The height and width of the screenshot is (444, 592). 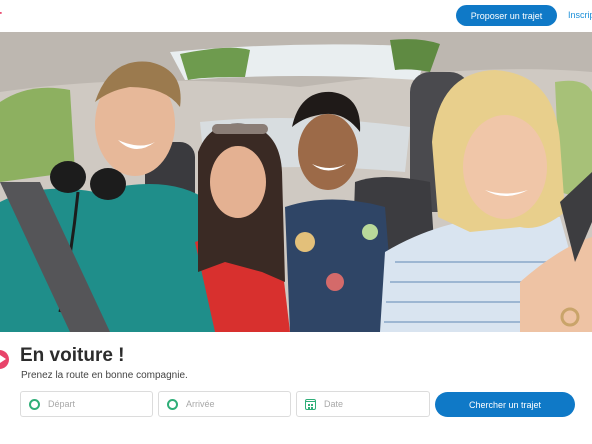 What do you see at coordinates (310, 404) in the screenshot?
I see `calendar-icon` at bounding box center [310, 404].